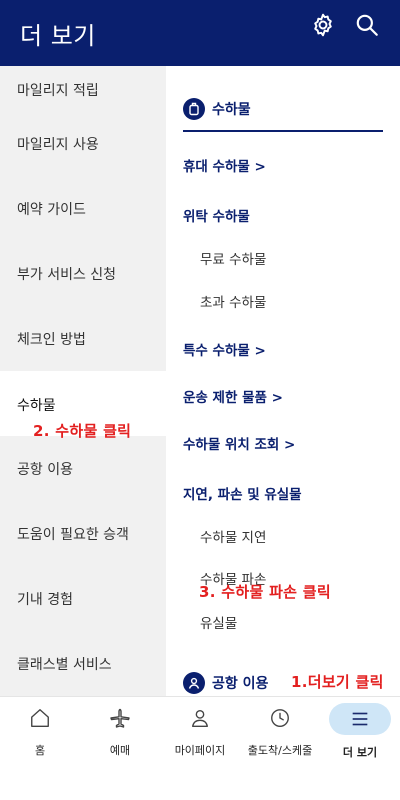 The width and height of the screenshot is (400, 800). What do you see at coordinates (120, 750) in the screenshot?
I see `tab-label: 예매` at bounding box center [120, 750].